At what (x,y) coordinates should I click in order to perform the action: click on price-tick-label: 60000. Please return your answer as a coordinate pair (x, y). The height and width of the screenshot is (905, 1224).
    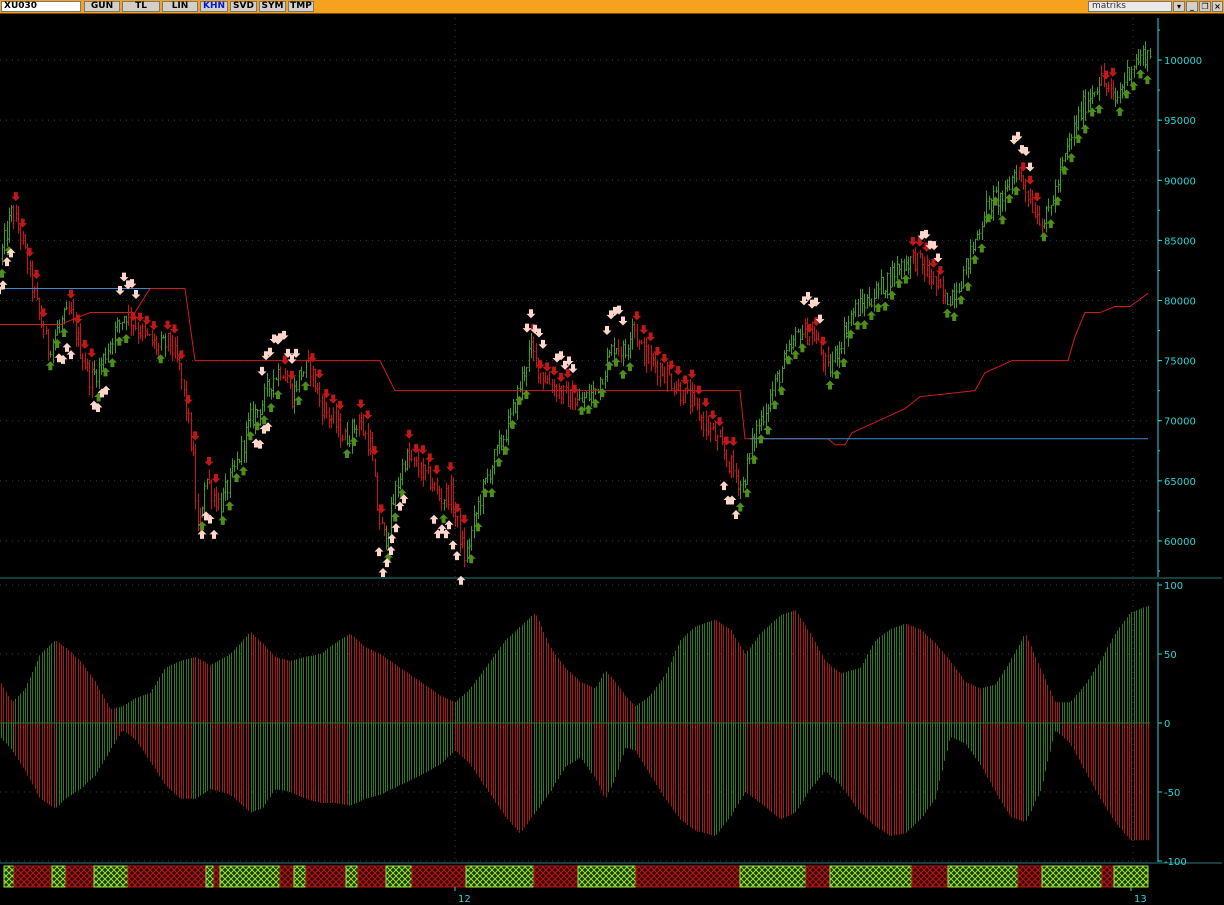
    Looking at the image, I should click on (1180, 542).